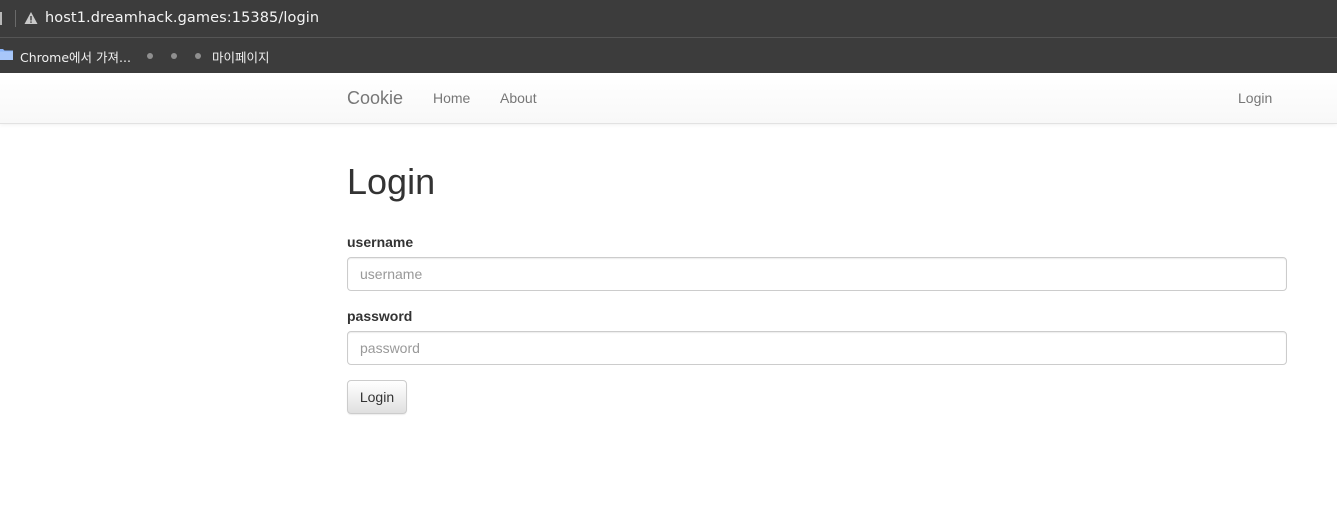  I want to click on username-label: username, so click(380, 242).